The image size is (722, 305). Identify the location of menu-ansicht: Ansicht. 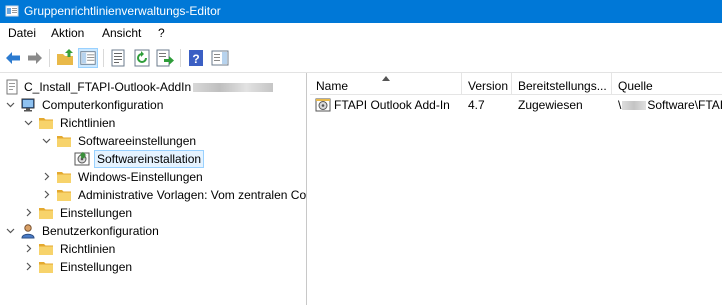
(121, 33).